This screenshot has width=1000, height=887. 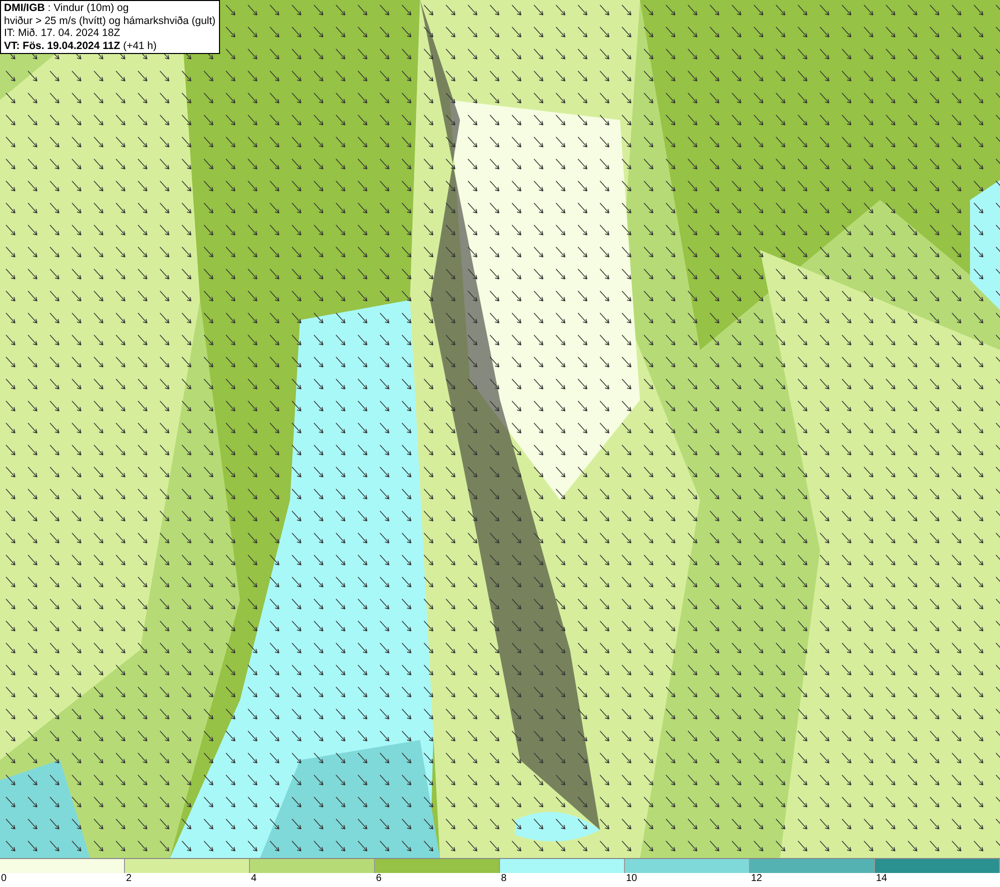 What do you see at coordinates (128, 878) in the screenshot?
I see `legend-tick-label: 2` at bounding box center [128, 878].